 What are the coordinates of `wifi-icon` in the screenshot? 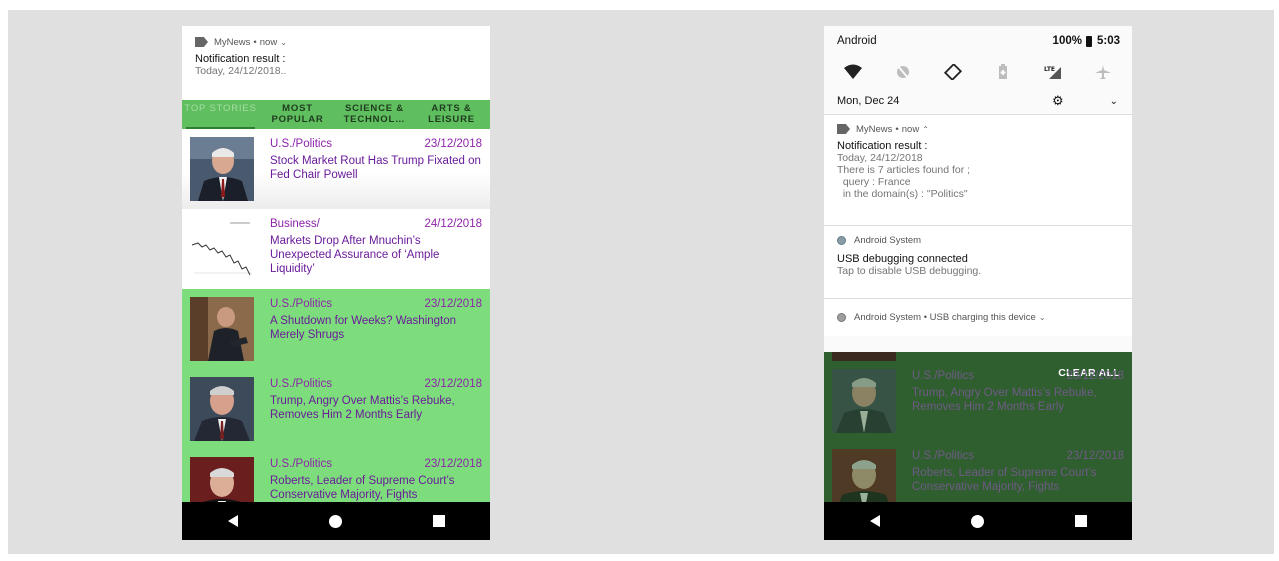 It's located at (853, 72).